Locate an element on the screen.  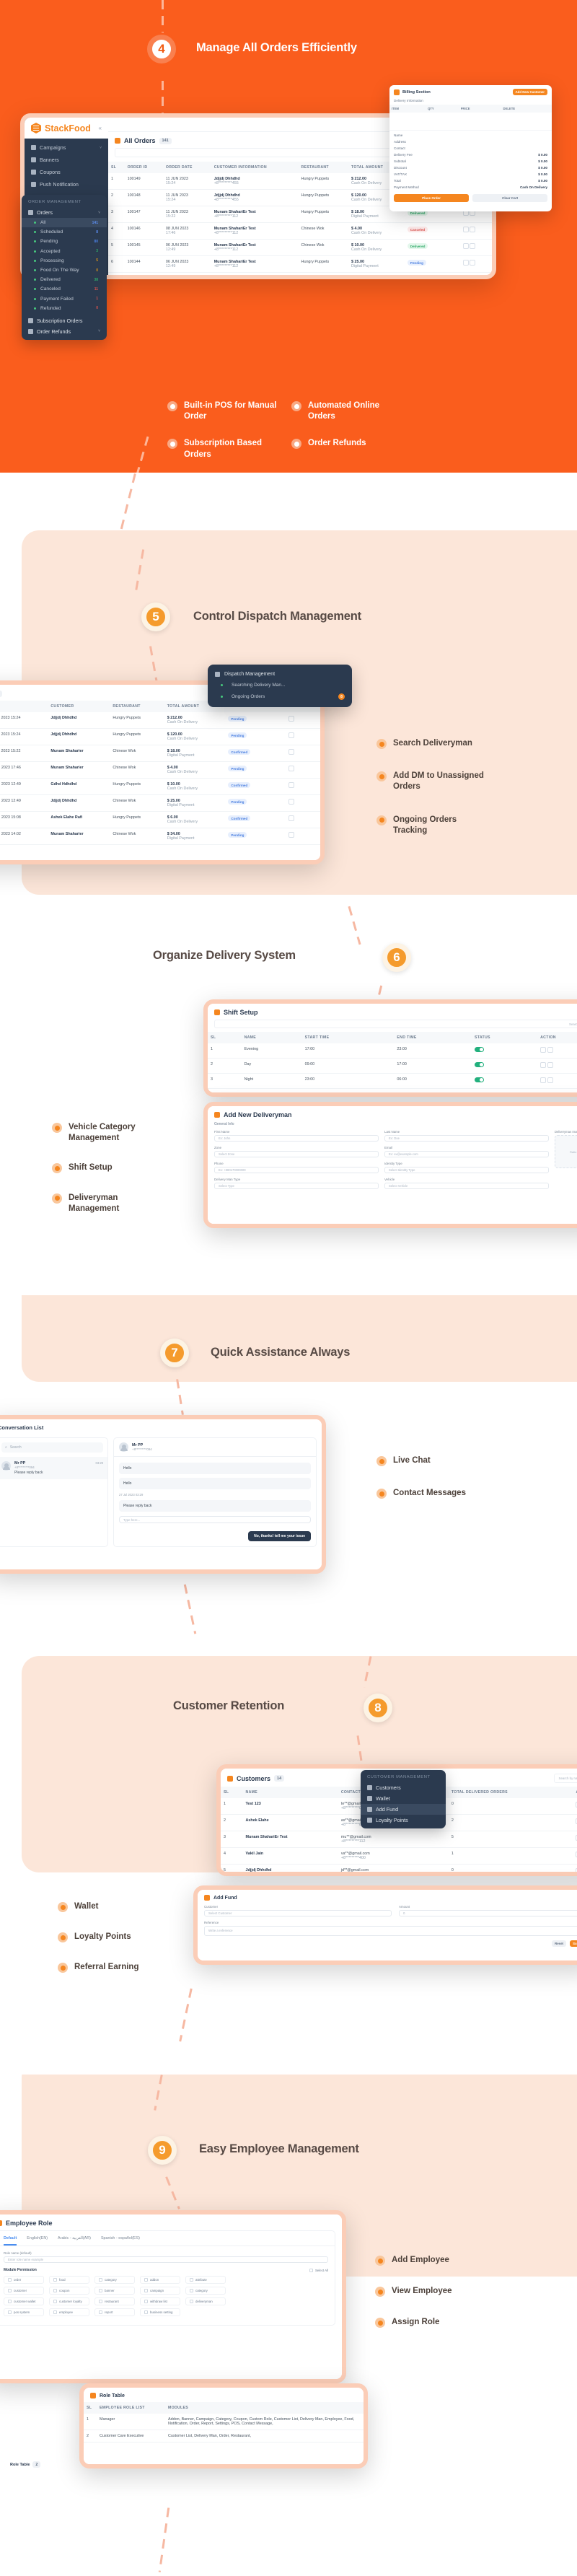
field-input: Ex: +880170000000 is located at coordinates (296, 1170).